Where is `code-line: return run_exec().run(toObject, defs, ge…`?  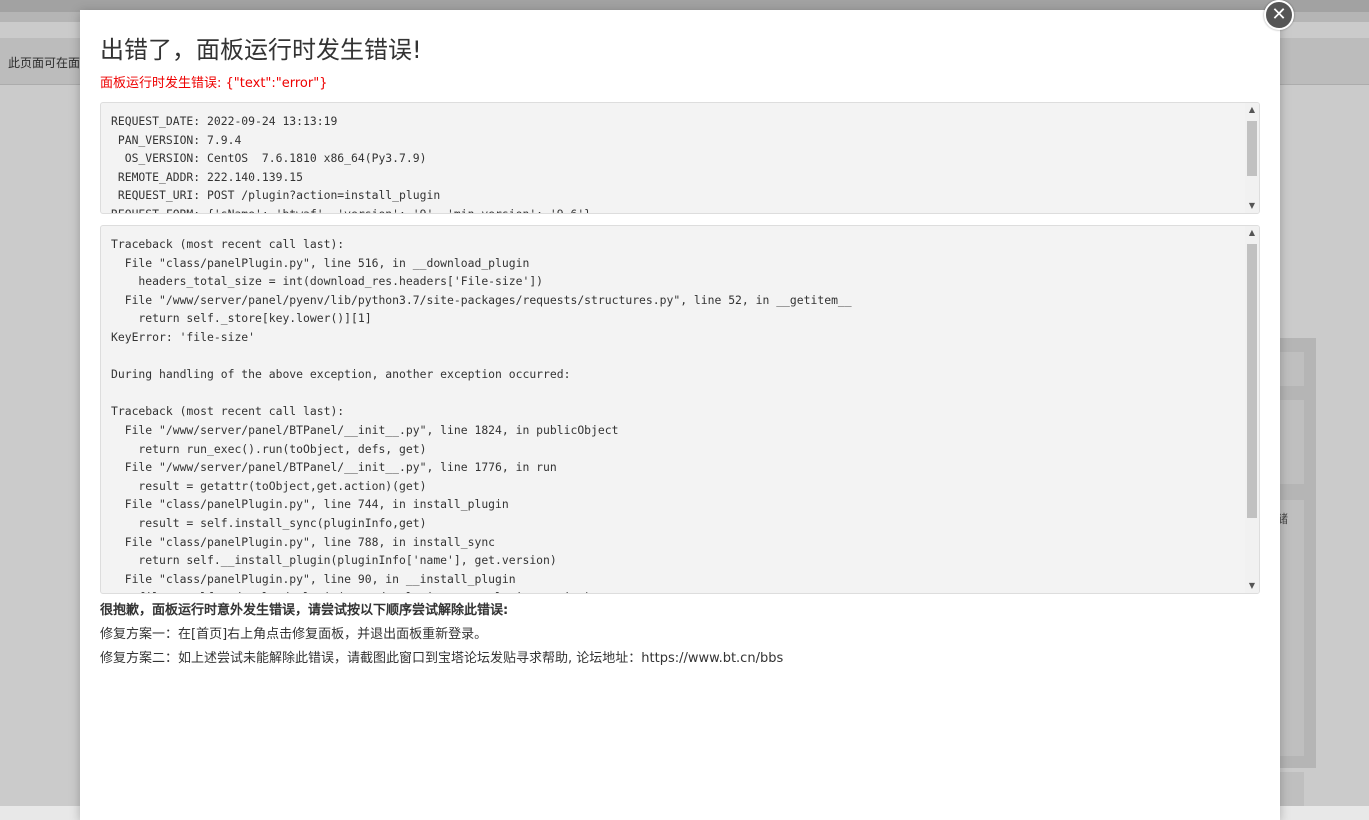
code-line: return run_exec().run(toObject, defs, ge… is located at coordinates (269, 448).